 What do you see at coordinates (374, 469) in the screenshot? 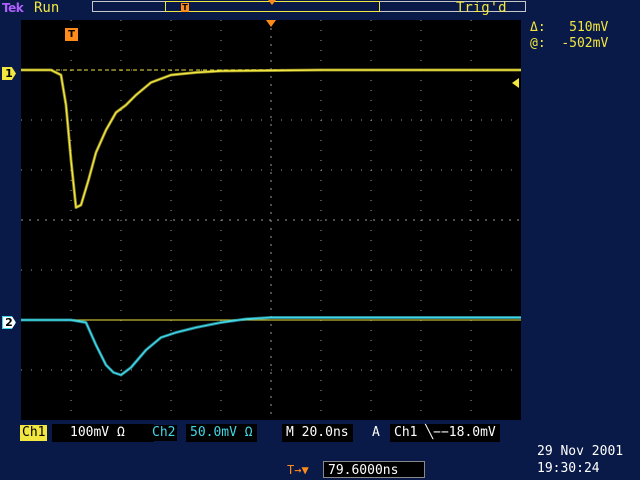
I see `horizontal-position-value: 79.6000ns` at bounding box center [374, 469].